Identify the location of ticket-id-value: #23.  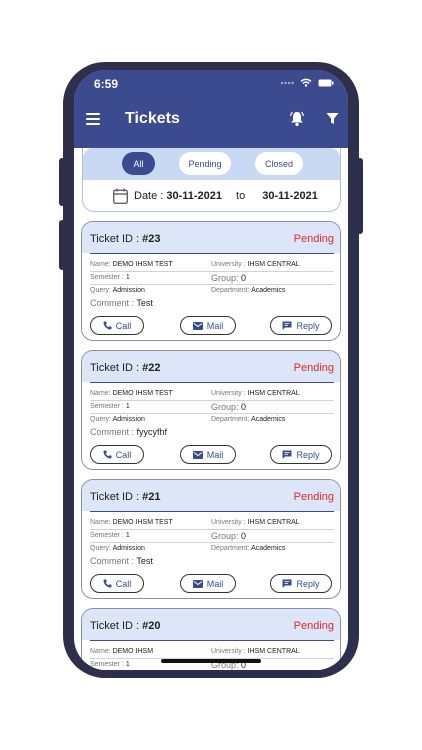
(151, 239).